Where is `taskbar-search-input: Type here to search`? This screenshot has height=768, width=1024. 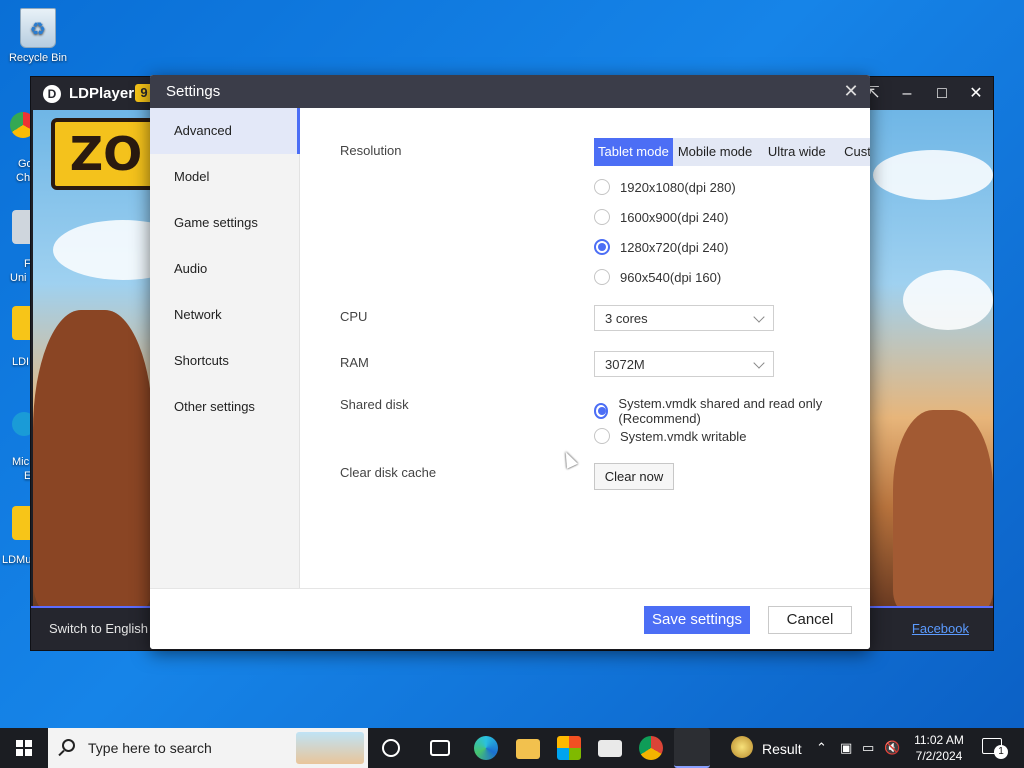 taskbar-search-input: Type here to search is located at coordinates (208, 748).